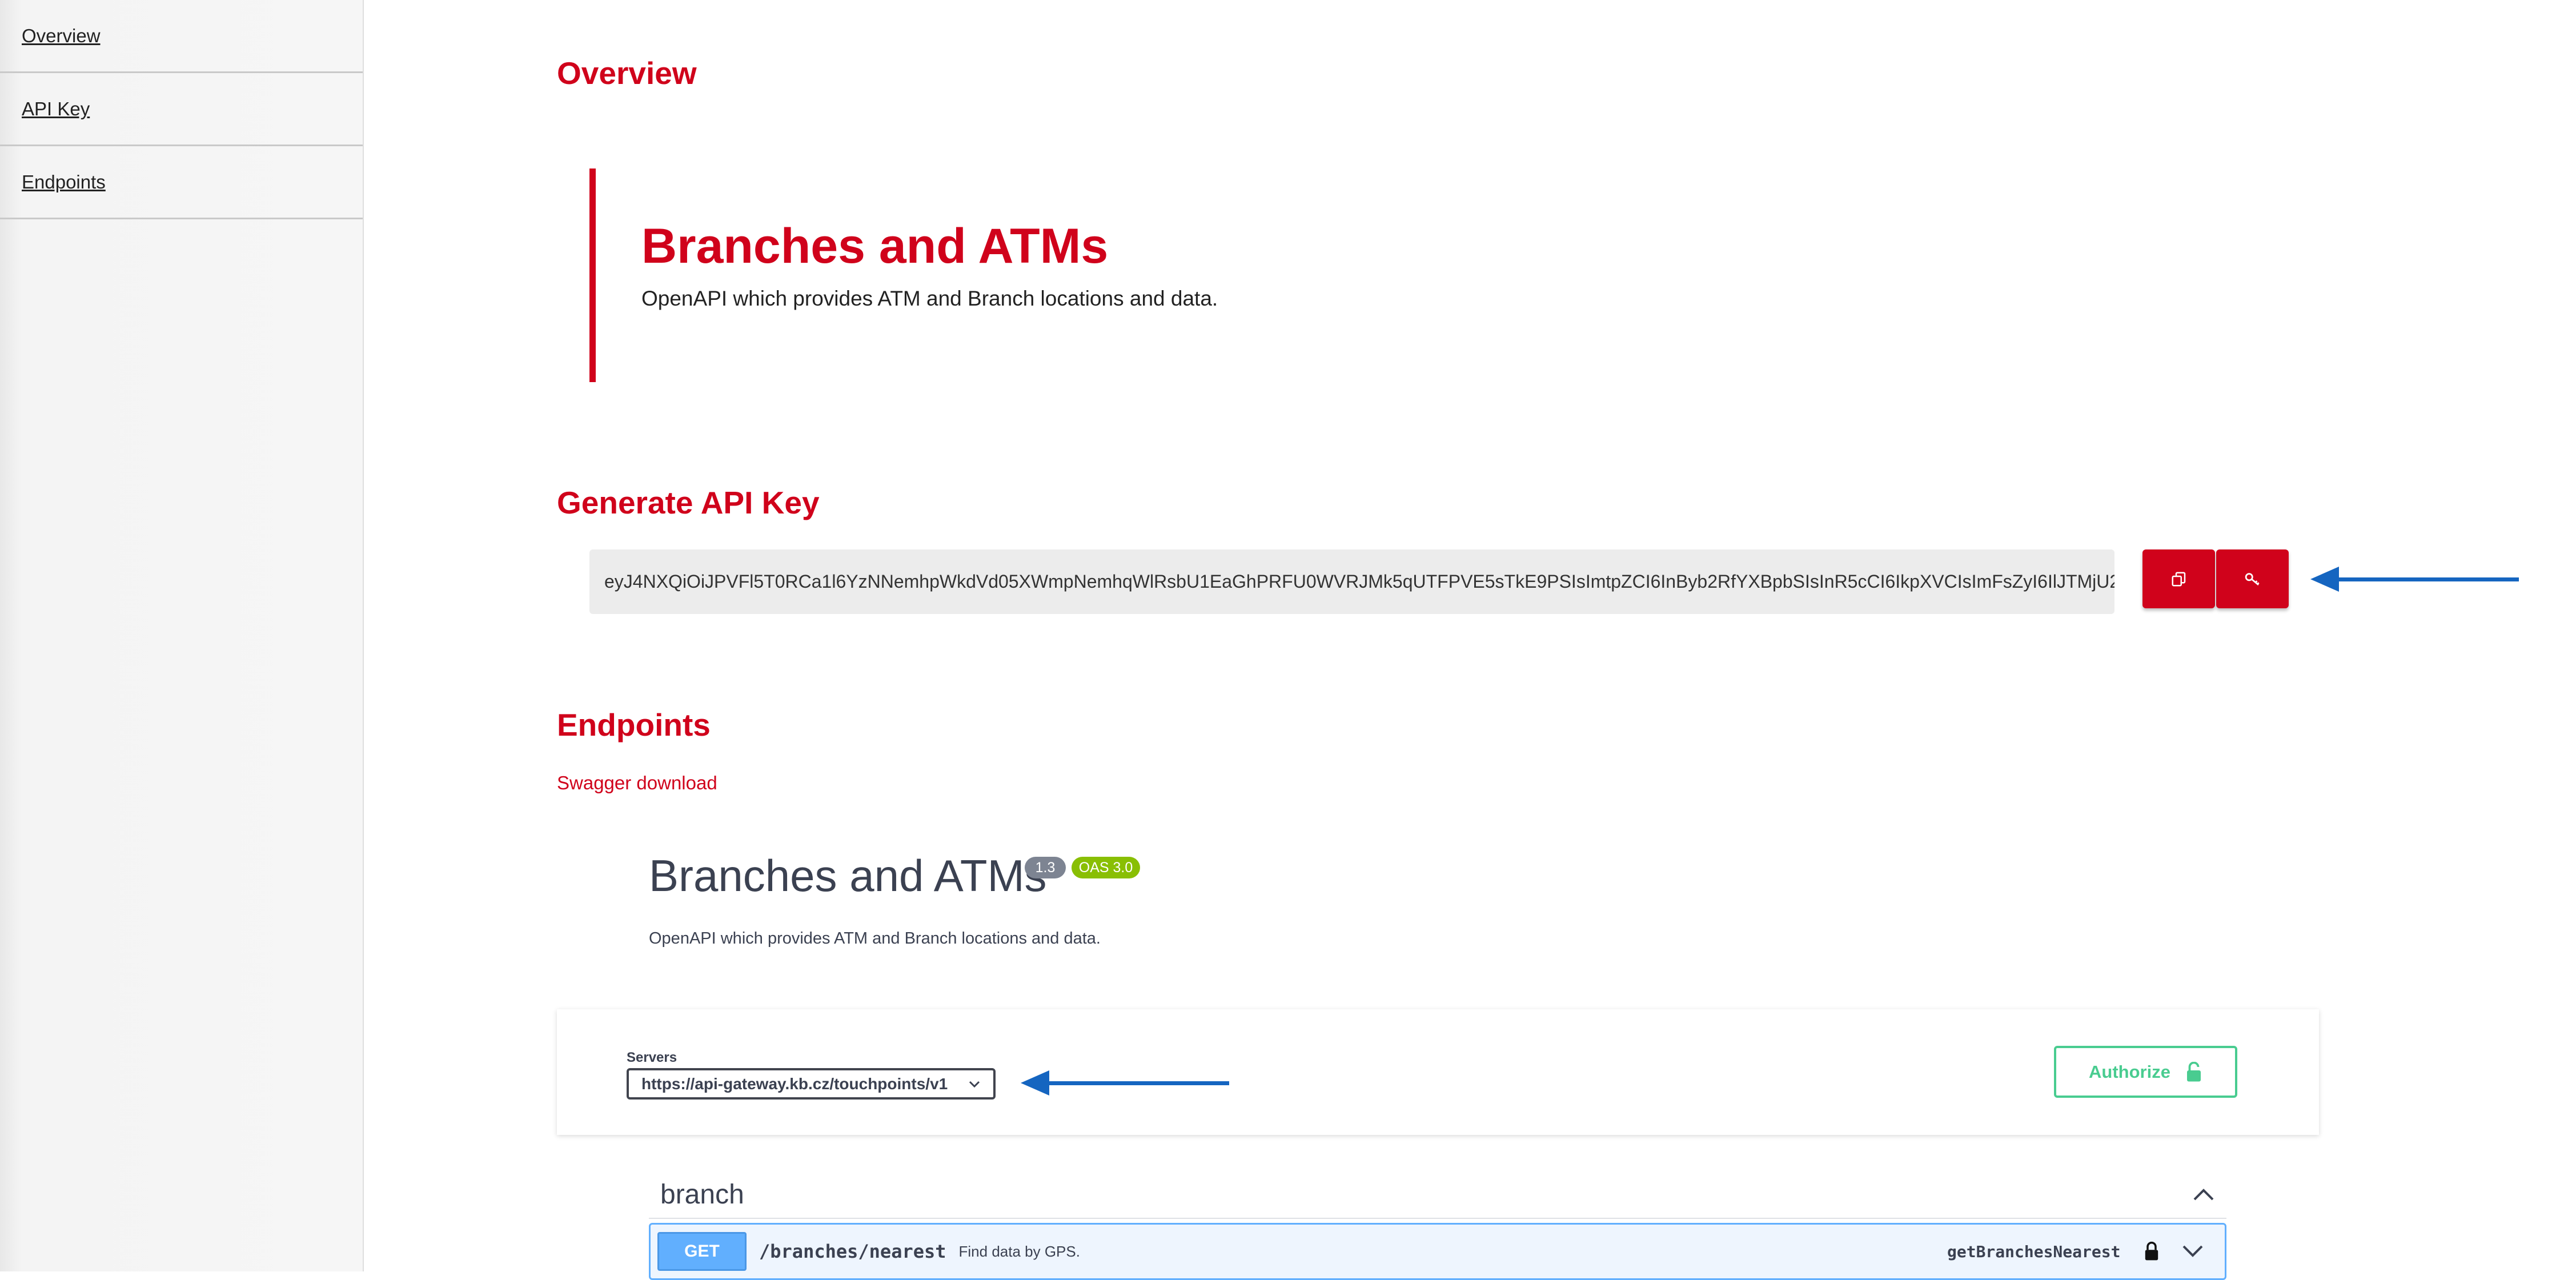 The image size is (2576, 1280). What do you see at coordinates (181, 182) in the screenshot?
I see `sidebar-item-endpoints: Endpoints` at bounding box center [181, 182].